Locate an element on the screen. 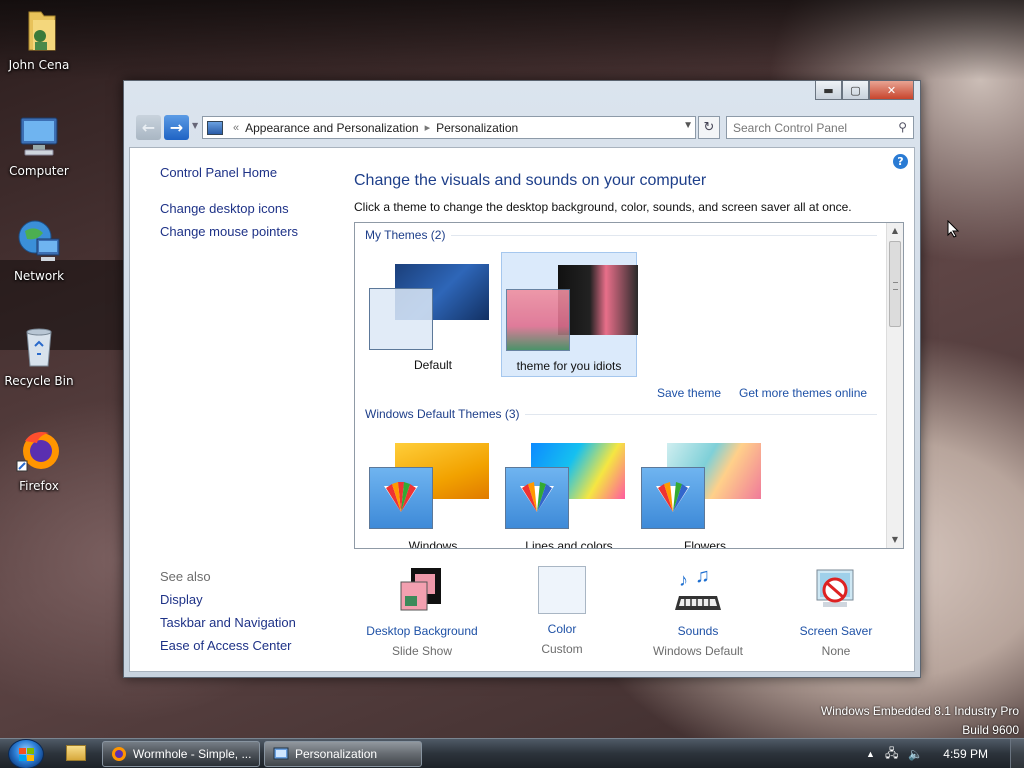 This screenshot has height=768, width=1024. refresh-button: ↻ is located at coordinates (709, 127).